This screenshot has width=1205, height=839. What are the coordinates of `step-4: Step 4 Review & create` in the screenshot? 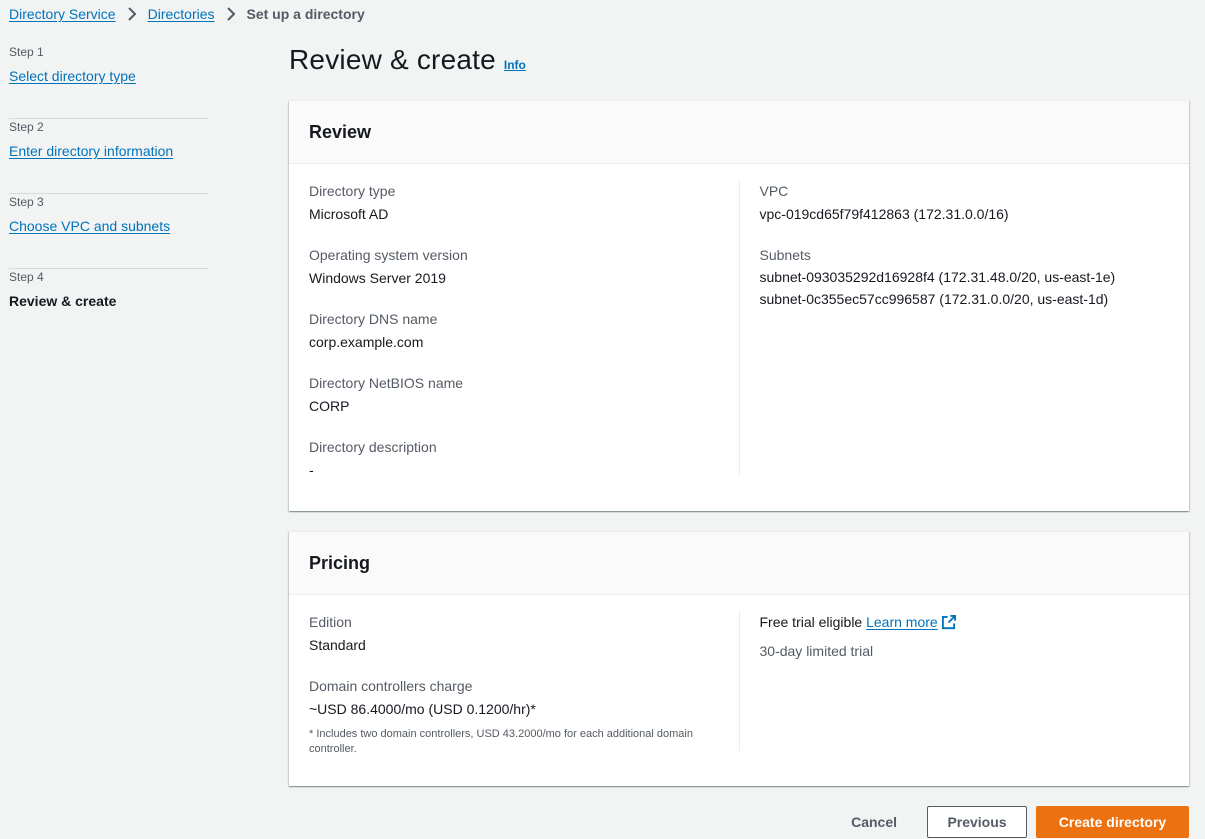 It's located at (109, 306).